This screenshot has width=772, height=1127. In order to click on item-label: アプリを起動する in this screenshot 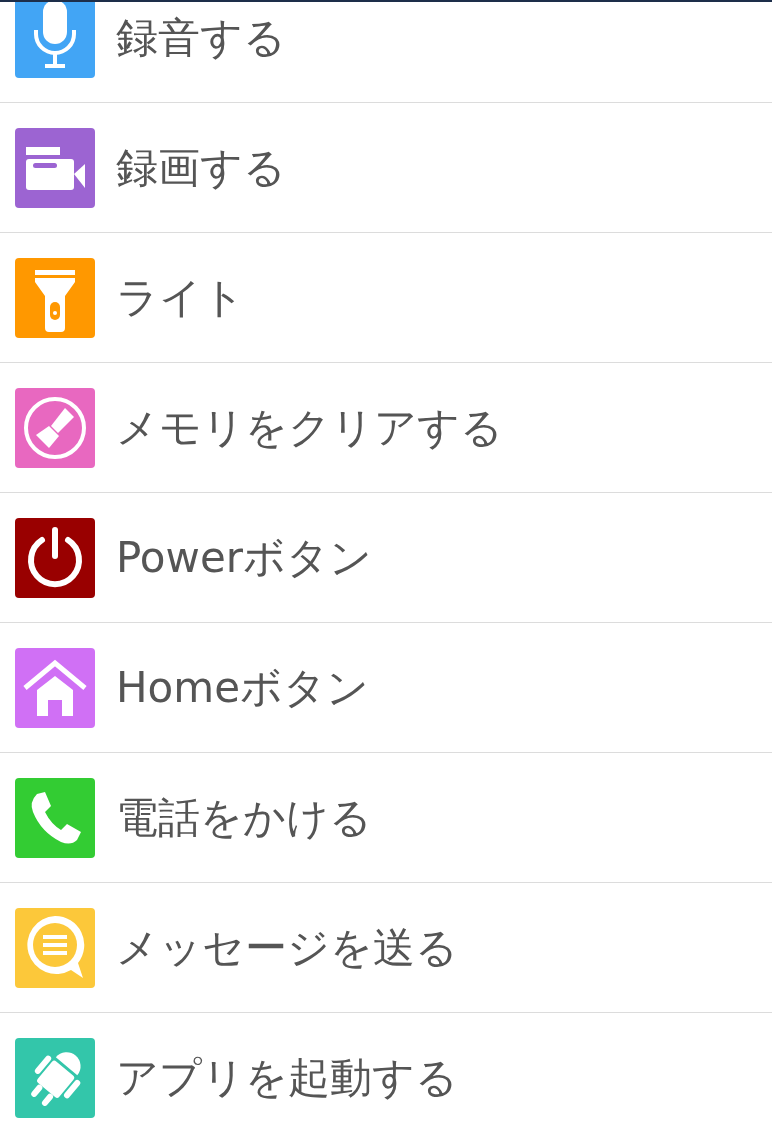, I will do `click(287, 1077)`.